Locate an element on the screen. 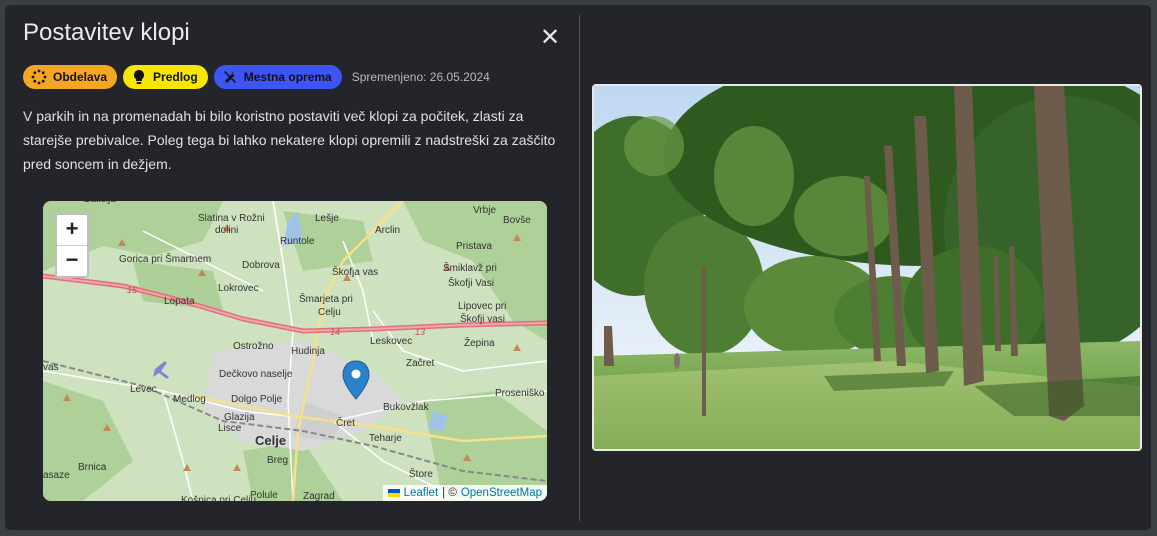  svg-text: Runtole is located at coordinates (297, 241).